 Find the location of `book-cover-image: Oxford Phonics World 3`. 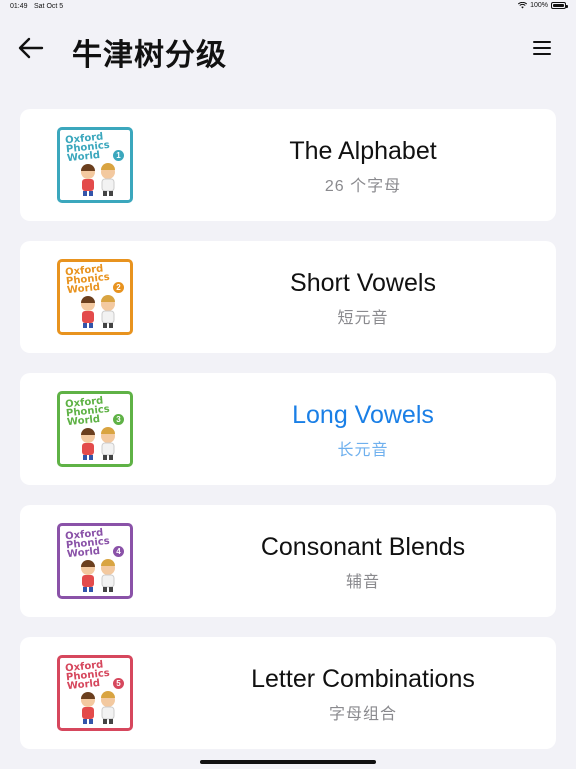

book-cover-image: Oxford Phonics World 3 is located at coordinates (95, 429).